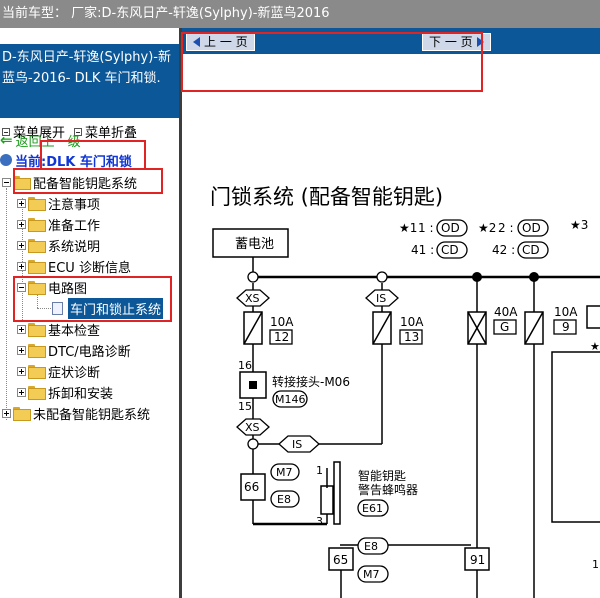 The height and width of the screenshot is (598, 600). I want to click on legend-code-1: OD, so click(450, 228).